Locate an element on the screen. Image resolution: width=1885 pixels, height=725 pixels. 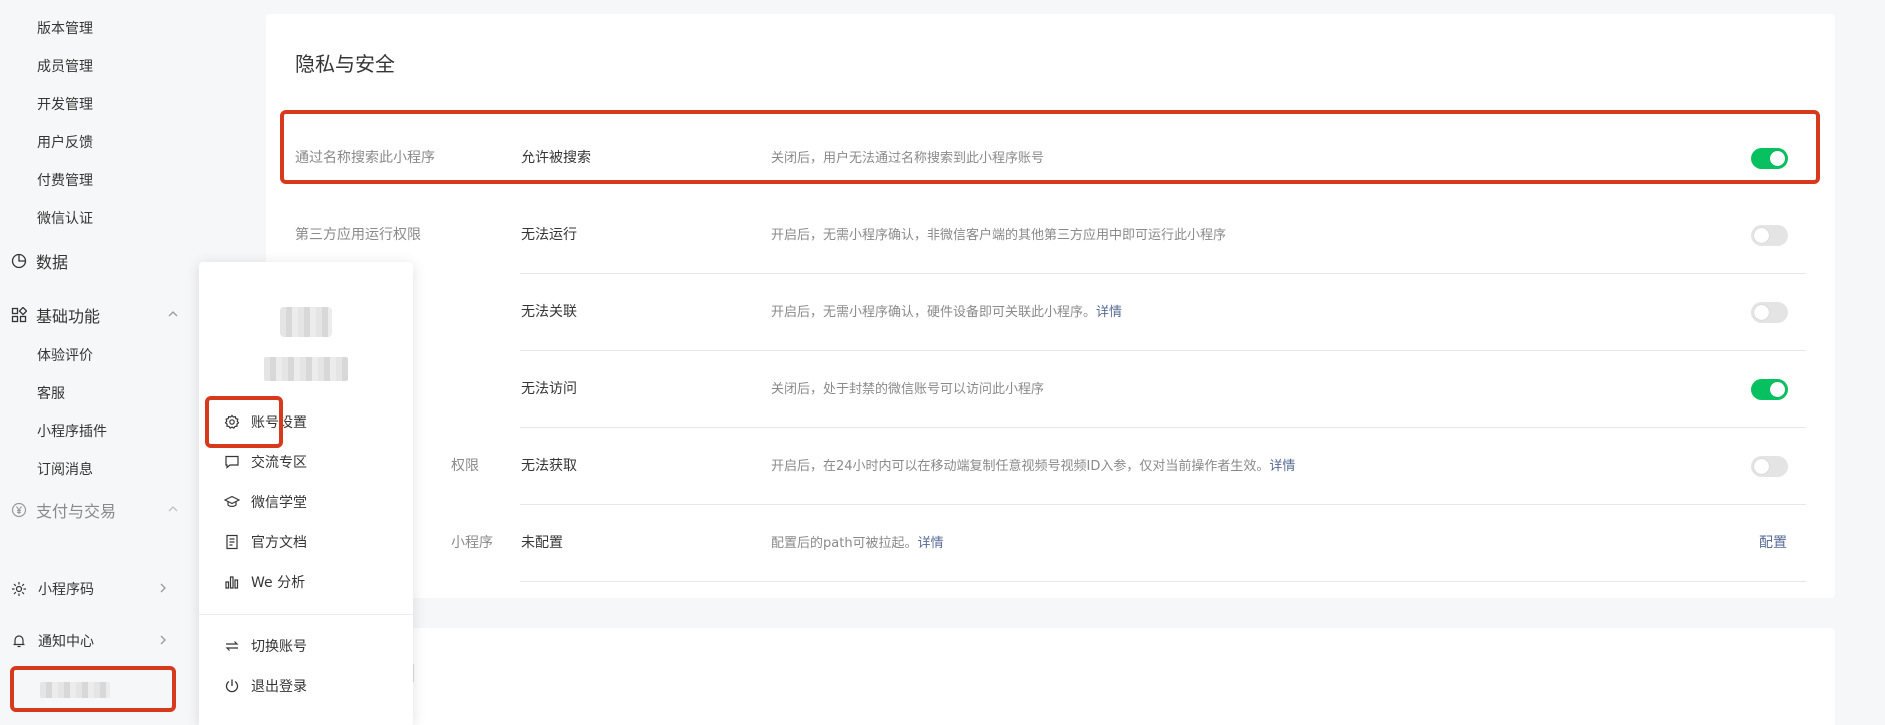
sidebar-item-wechat-verify: 微信认证 is located at coordinates (65, 219).